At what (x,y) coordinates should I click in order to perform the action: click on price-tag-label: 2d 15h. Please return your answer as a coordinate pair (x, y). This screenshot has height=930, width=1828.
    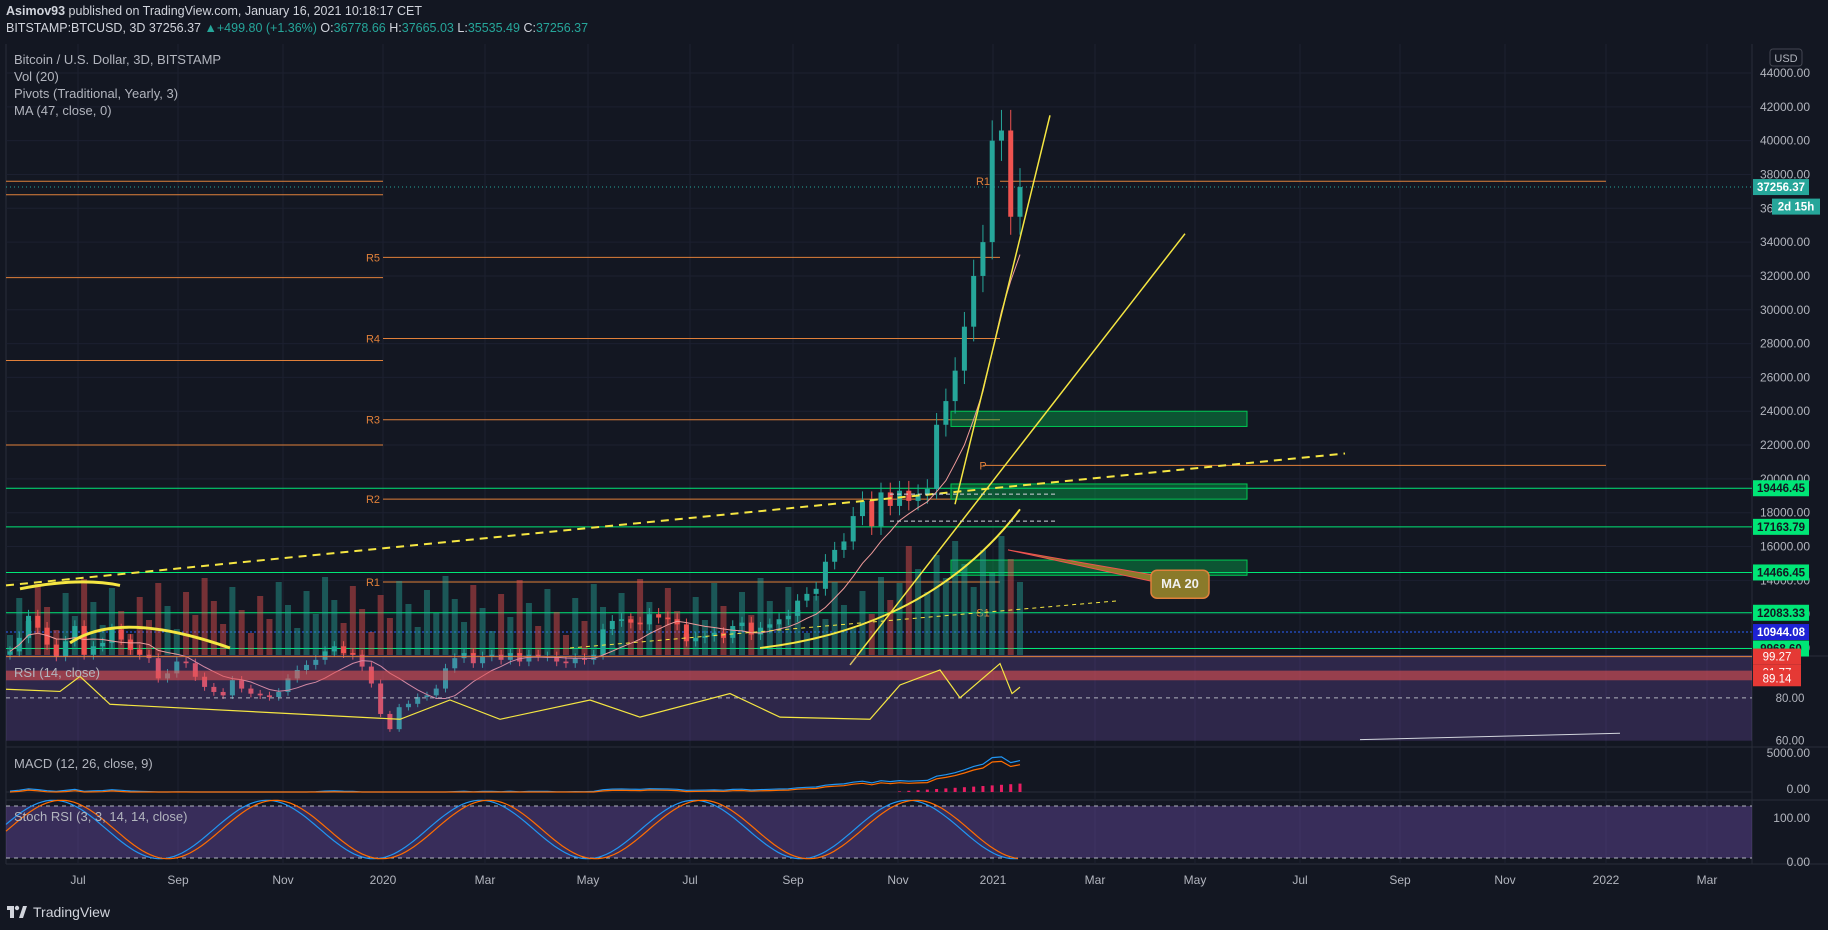
    Looking at the image, I should click on (1796, 208).